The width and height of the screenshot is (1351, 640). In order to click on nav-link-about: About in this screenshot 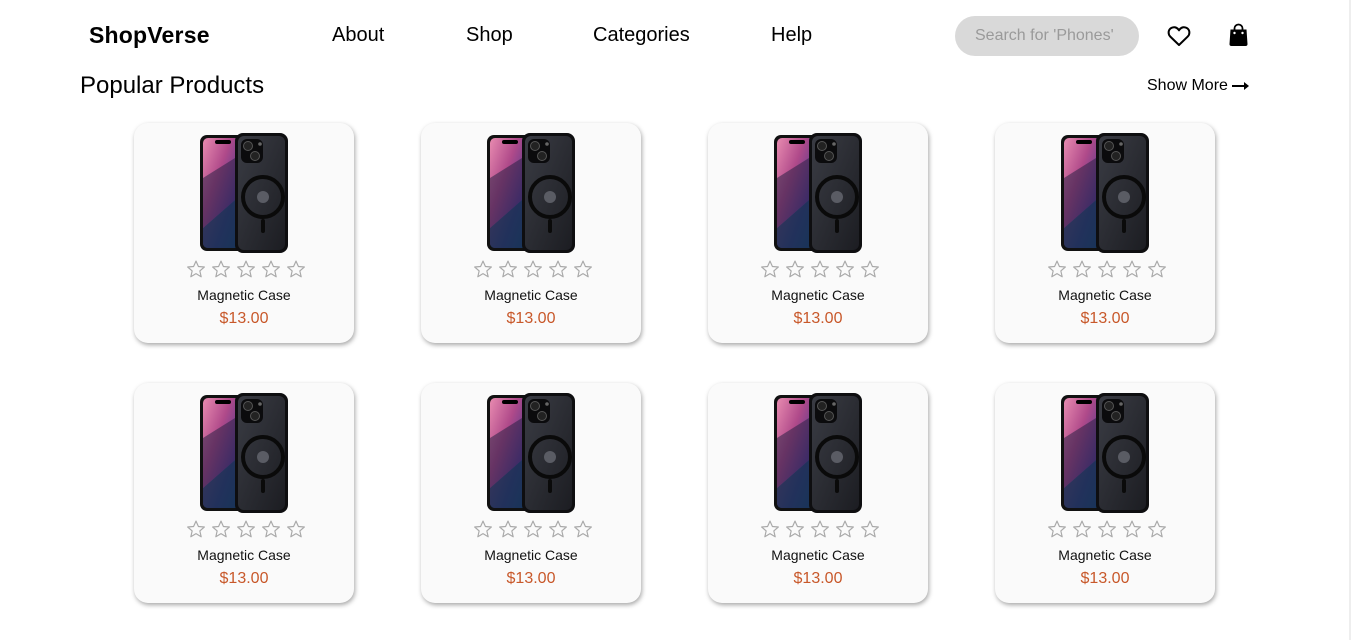, I will do `click(358, 35)`.